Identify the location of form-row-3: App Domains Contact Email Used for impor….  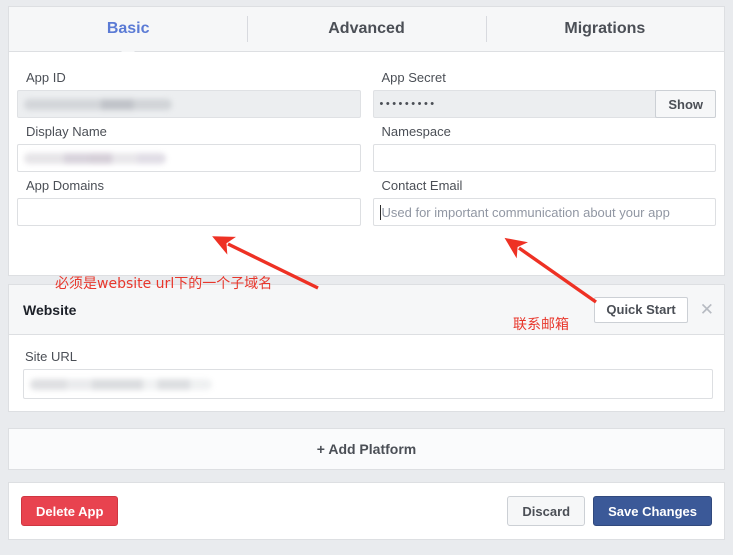
(366, 199).